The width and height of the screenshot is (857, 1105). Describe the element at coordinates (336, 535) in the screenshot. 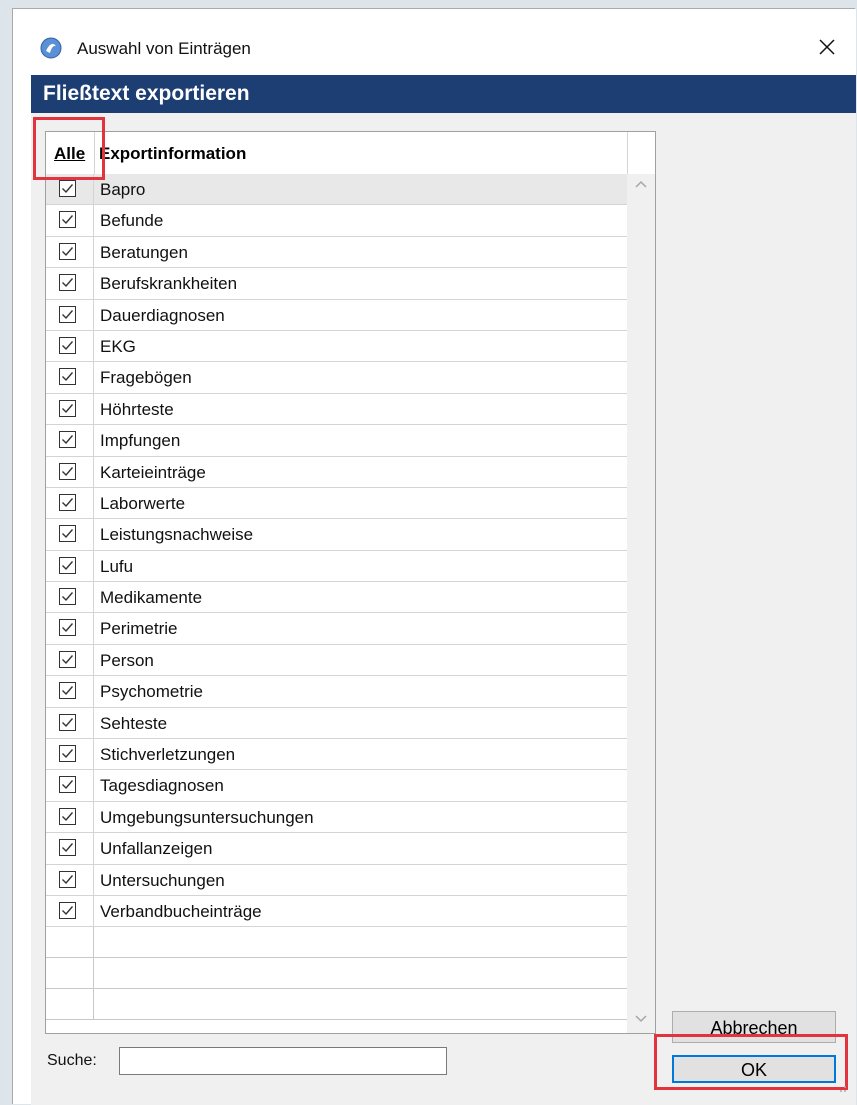

I see `list-item: Leistungsnachweise` at that location.